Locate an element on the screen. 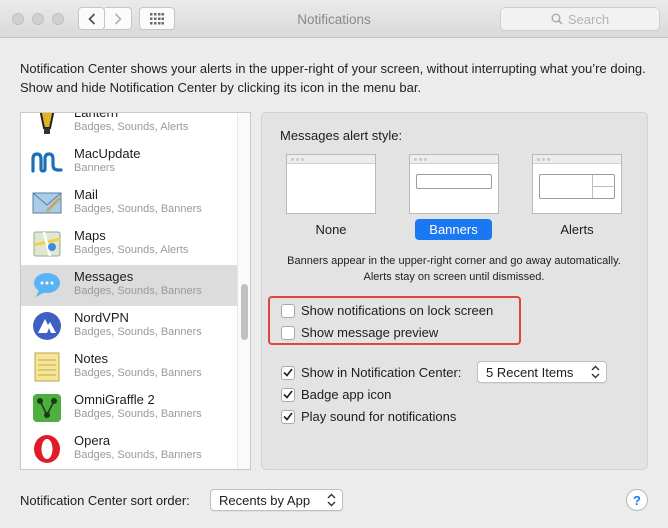  recent-items-popup: 5 Recent Items is located at coordinates (542, 372).